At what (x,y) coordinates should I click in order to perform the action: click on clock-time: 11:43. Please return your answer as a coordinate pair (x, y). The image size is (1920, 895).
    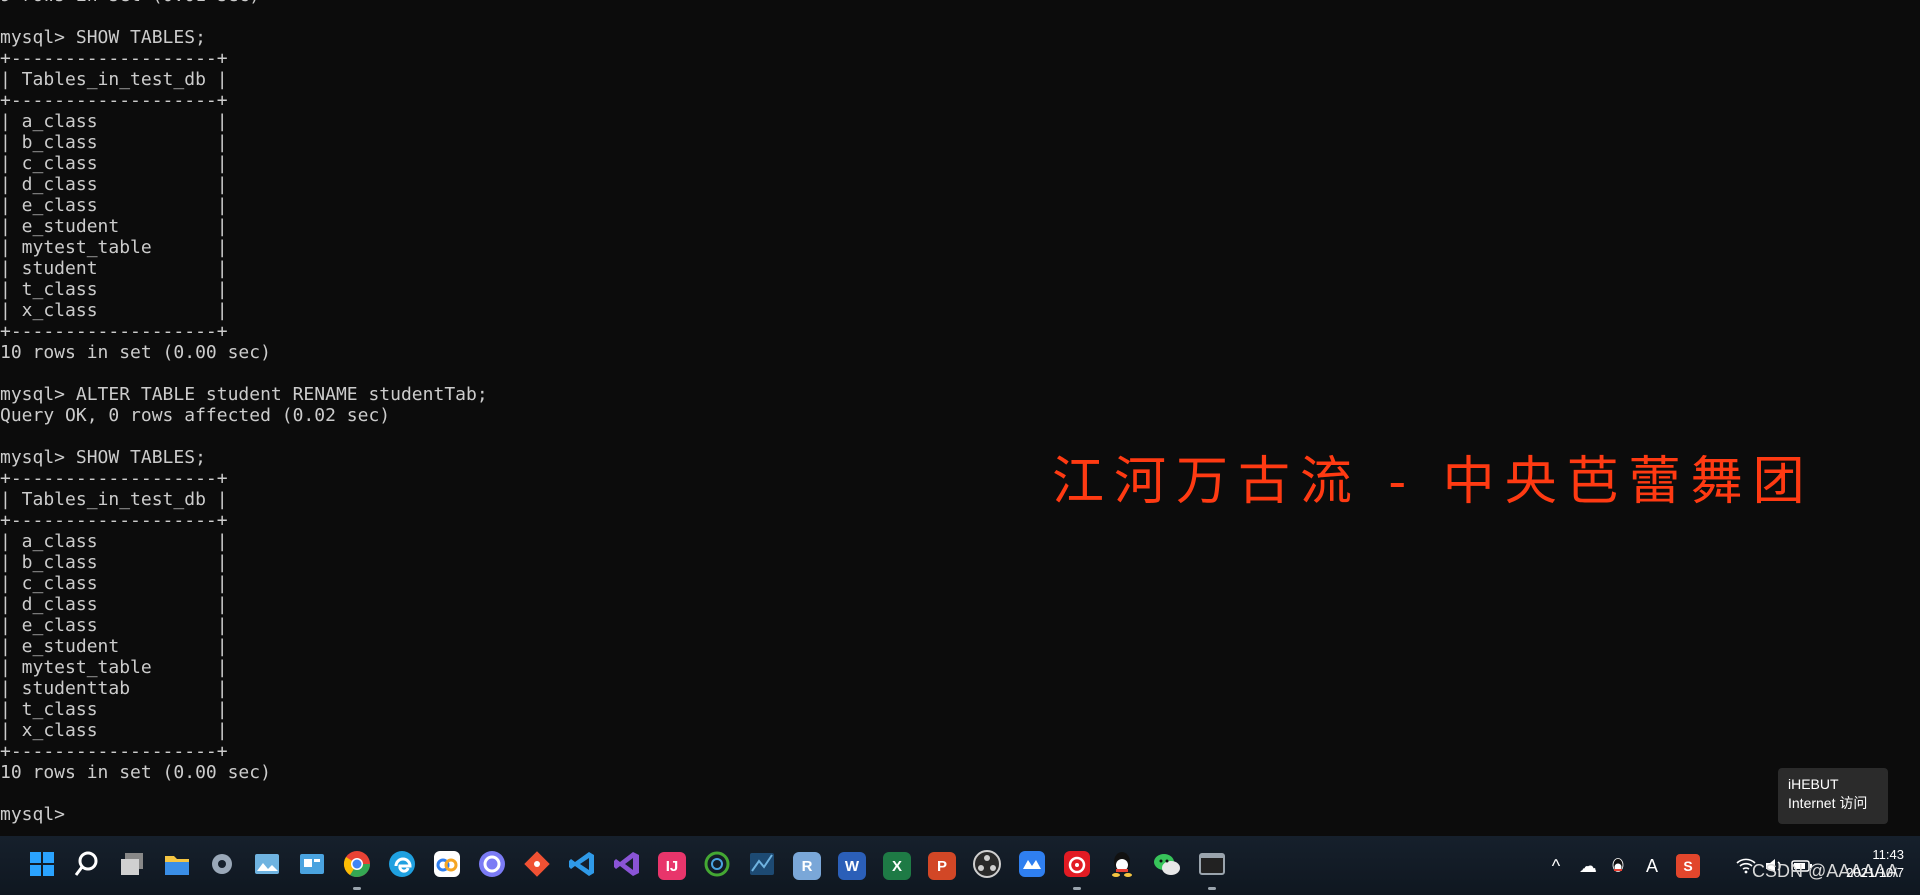
    Looking at the image, I should click on (1888, 854).